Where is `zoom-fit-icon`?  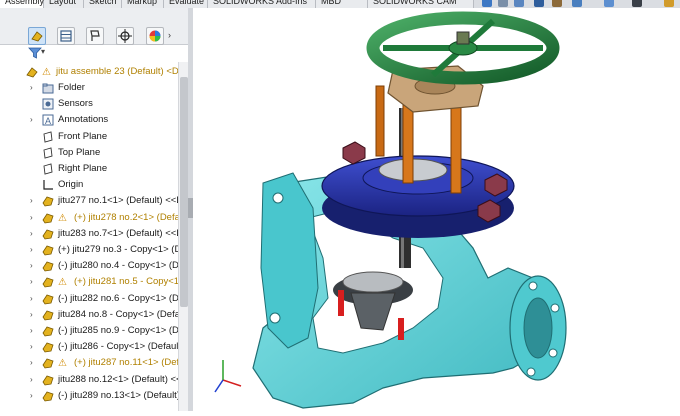 zoom-fit-icon is located at coordinates (487, 3).